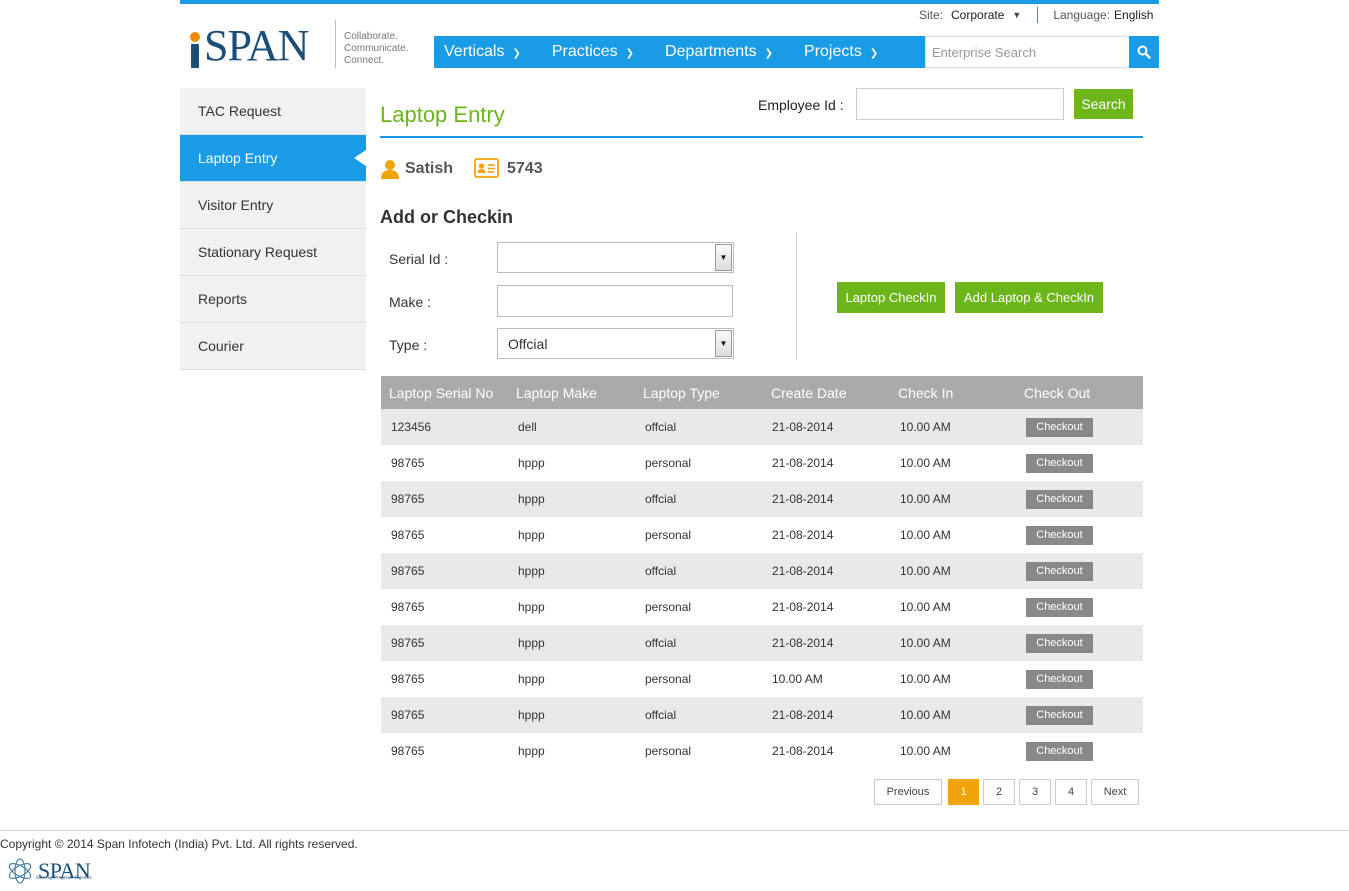 The width and height of the screenshot is (1349, 891). What do you see at coordinates (474, 51) in the screenshot?
I see `nav-label: Verticals` at bounding box center [474, 51].